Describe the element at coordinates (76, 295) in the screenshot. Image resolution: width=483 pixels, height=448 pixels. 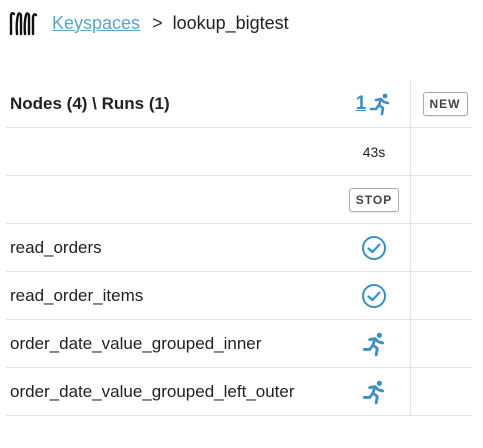
I see `node-name: read_order_items` at that location.